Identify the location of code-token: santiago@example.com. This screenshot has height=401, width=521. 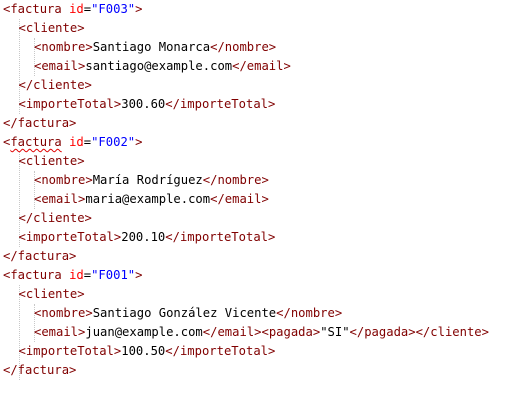
(159, 66).